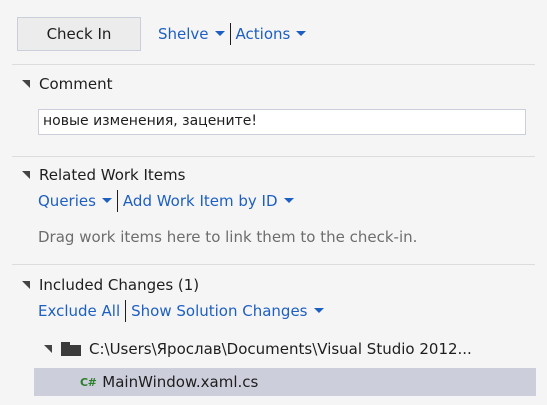 Image resolution: width=547 pixels, height=405 pixels. What do you see at coordinates (263, 34) in the screenshot?
I see `actions-label: Actions` at bounding box center [263, 34].